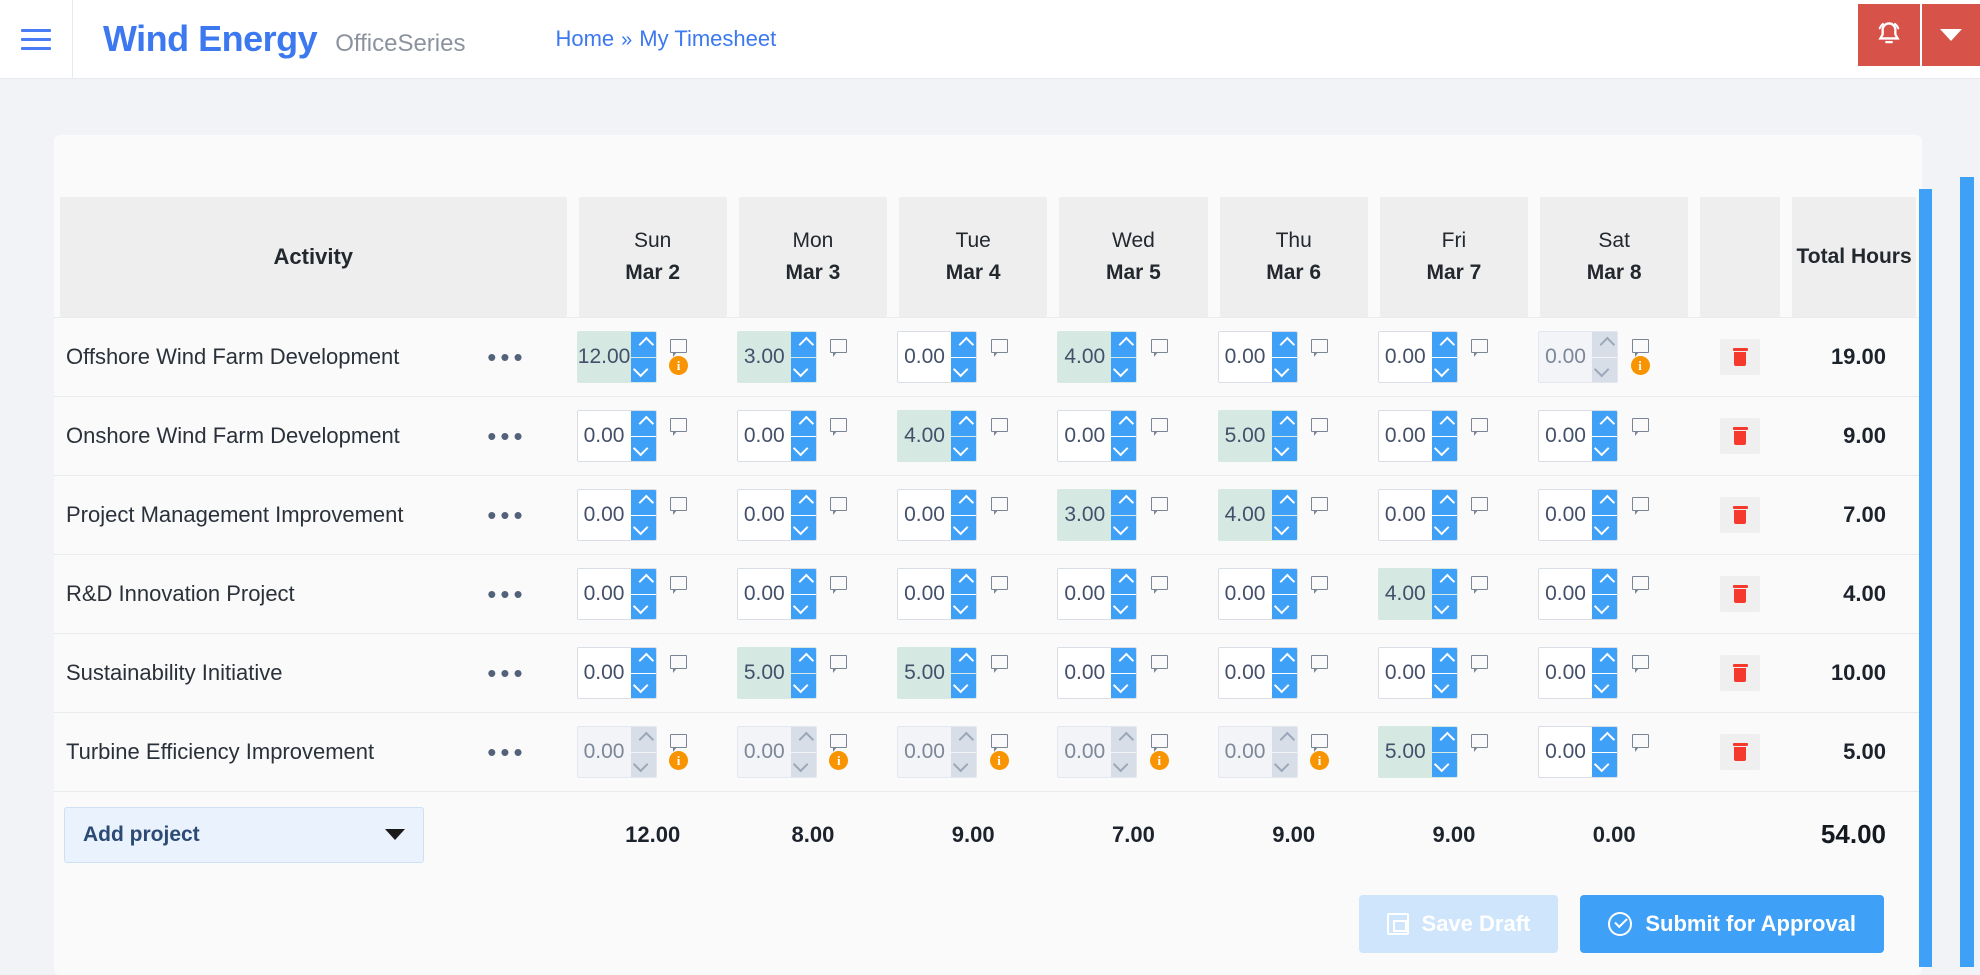 Image resolution: width=1980 pixels, height=975 pixels. Describe the element at coordinates (616, 357) in the screenshot. I see `hours-input: 12.00` at that location.